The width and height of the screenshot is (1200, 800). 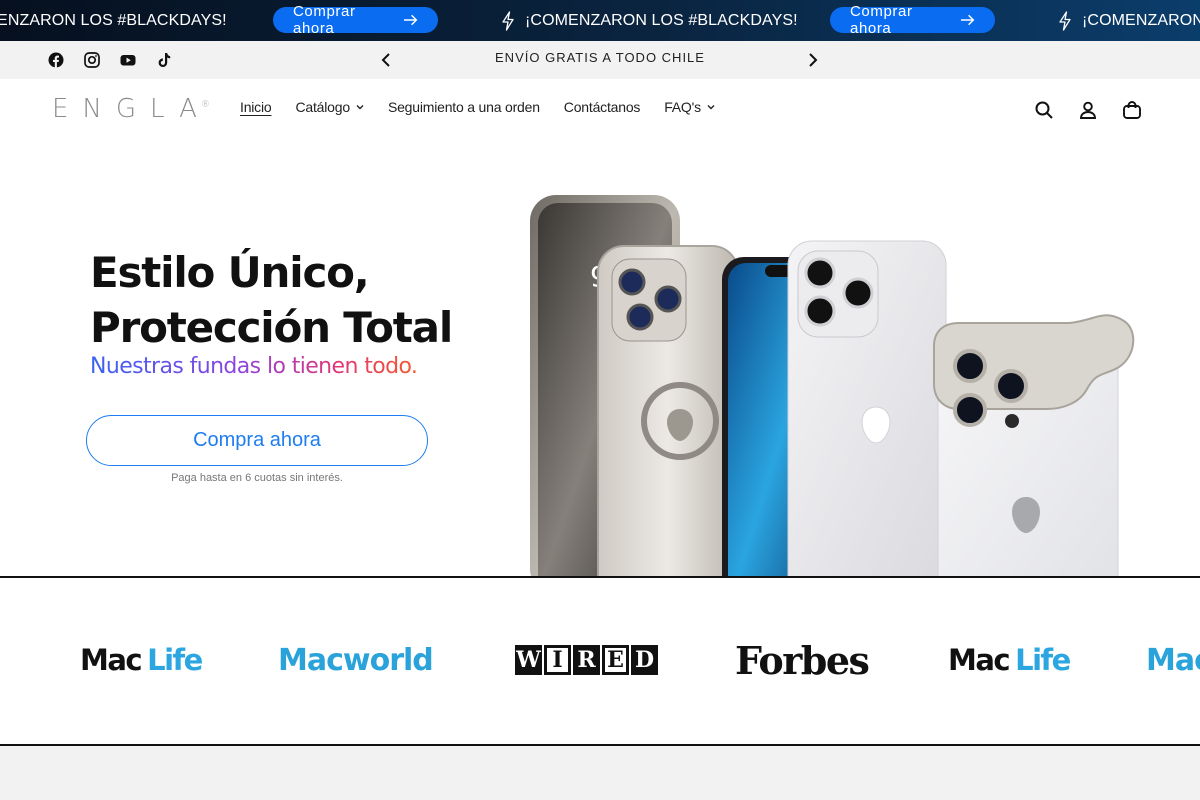 I want to click on announcement-prev-button, so click(x=386, y=60).